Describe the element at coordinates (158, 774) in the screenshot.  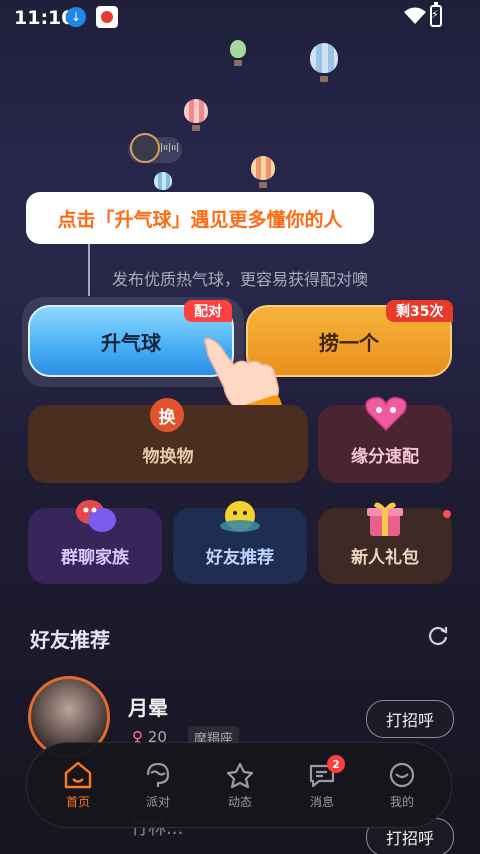
I see `party-icon` at that location.